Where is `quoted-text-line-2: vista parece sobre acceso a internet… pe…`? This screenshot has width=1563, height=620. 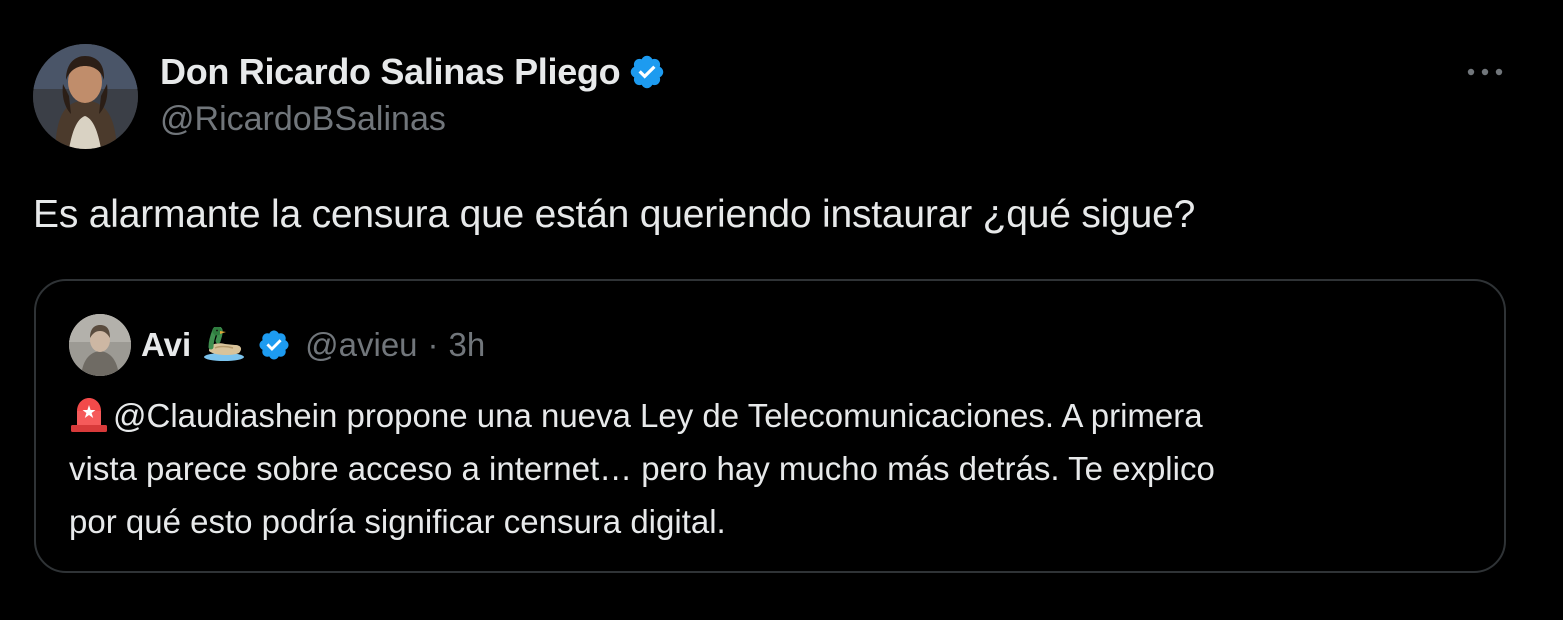
quoted-text-line-2: vista parece sobre acceso a internet… pe… is located at coordinates (642, 468).